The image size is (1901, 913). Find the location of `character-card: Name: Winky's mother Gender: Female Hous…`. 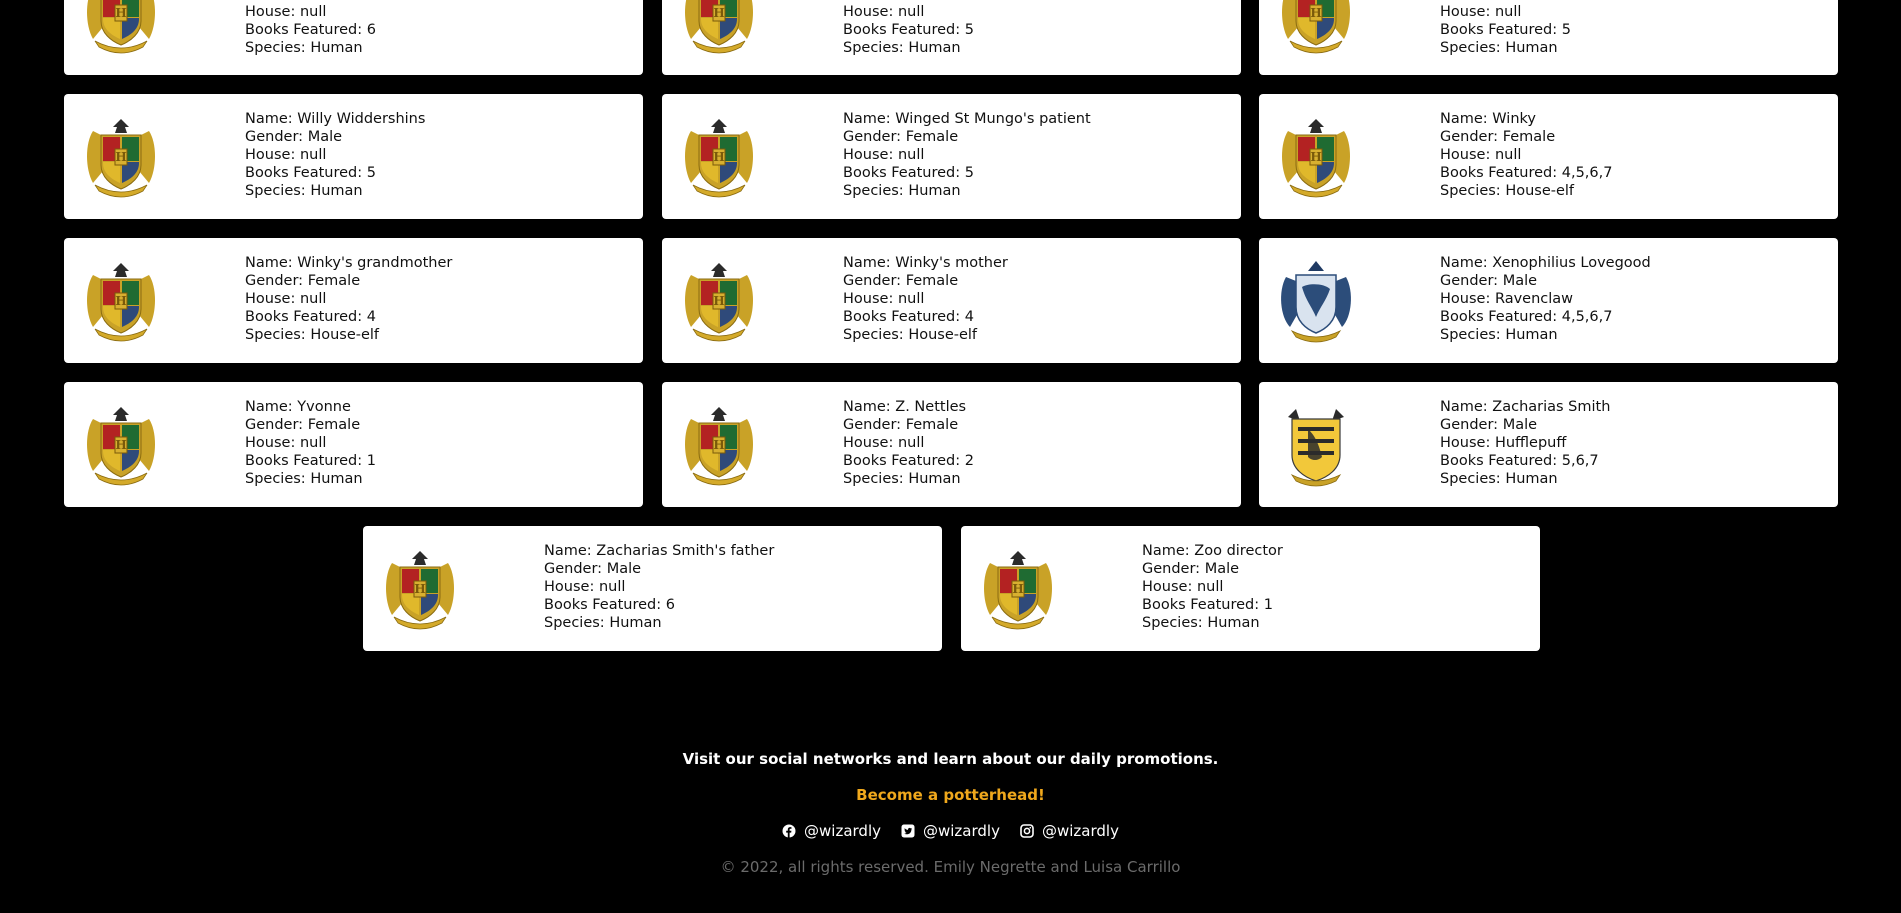

character-card: Name: Winky's mother Gender: Female Hous… is located at coordinates (951, 300).